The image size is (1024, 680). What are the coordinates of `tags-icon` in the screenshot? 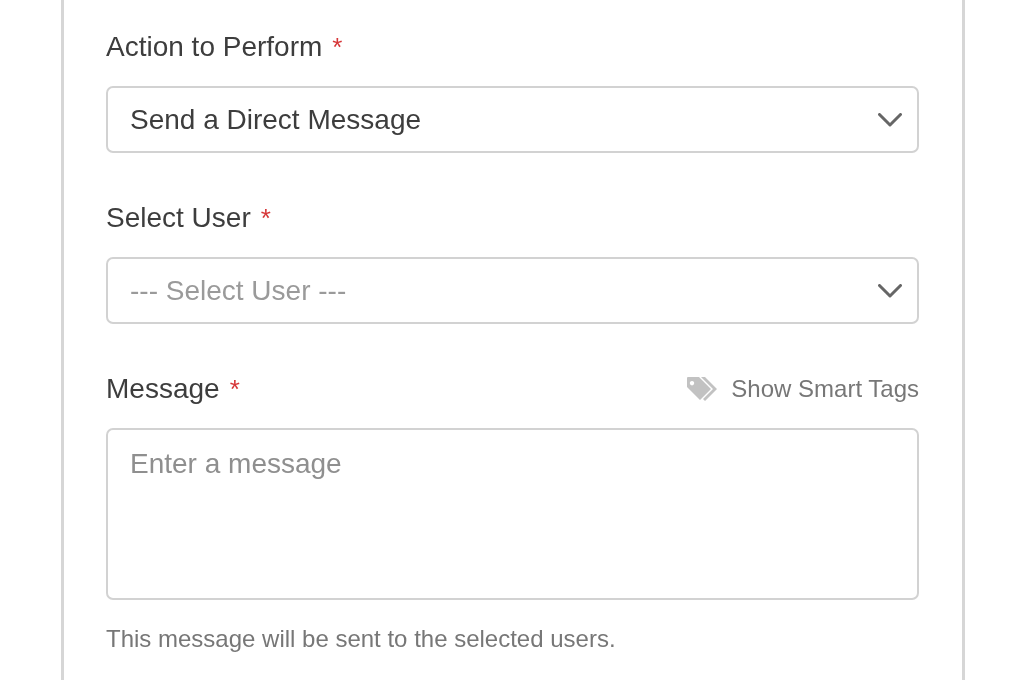 It's located at (702, 389).